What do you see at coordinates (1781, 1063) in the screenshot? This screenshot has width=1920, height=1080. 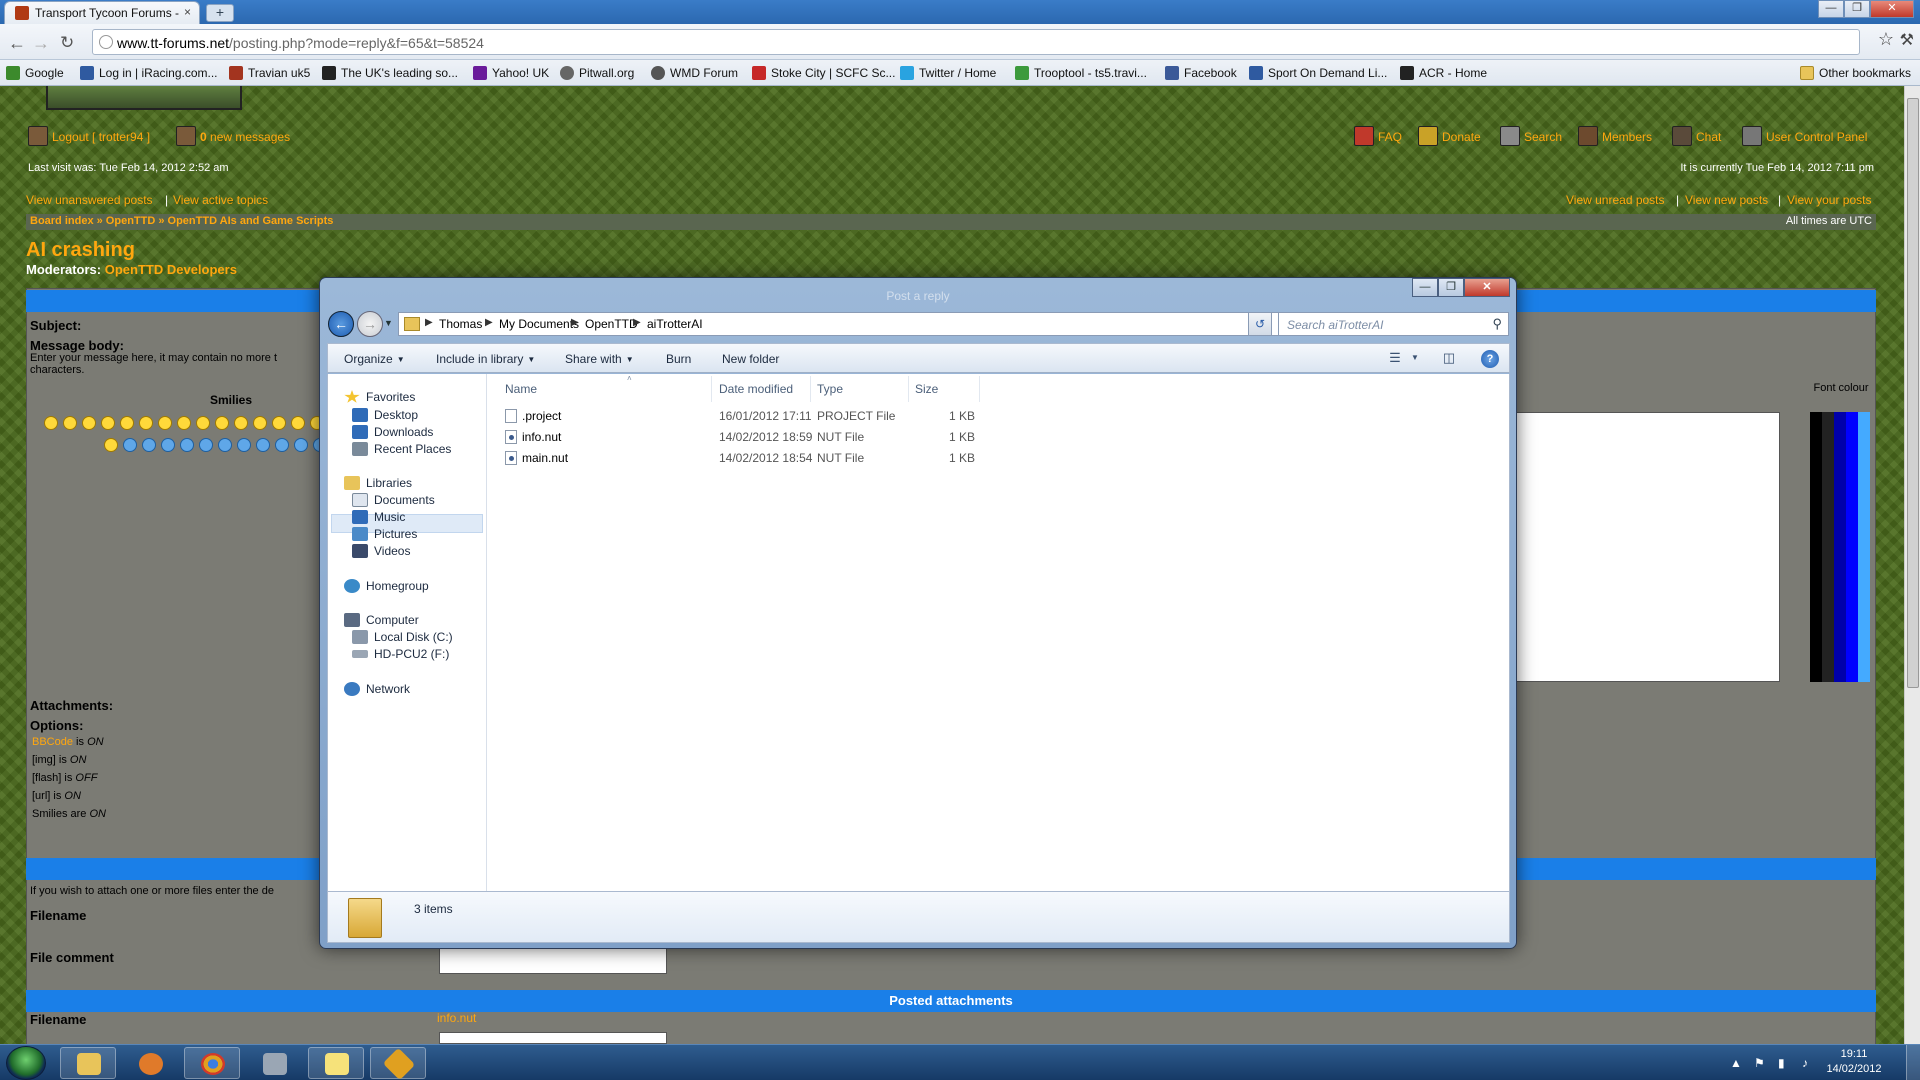 I see `network-signal-icon: ▮` at bounding box center [1781, 1063].